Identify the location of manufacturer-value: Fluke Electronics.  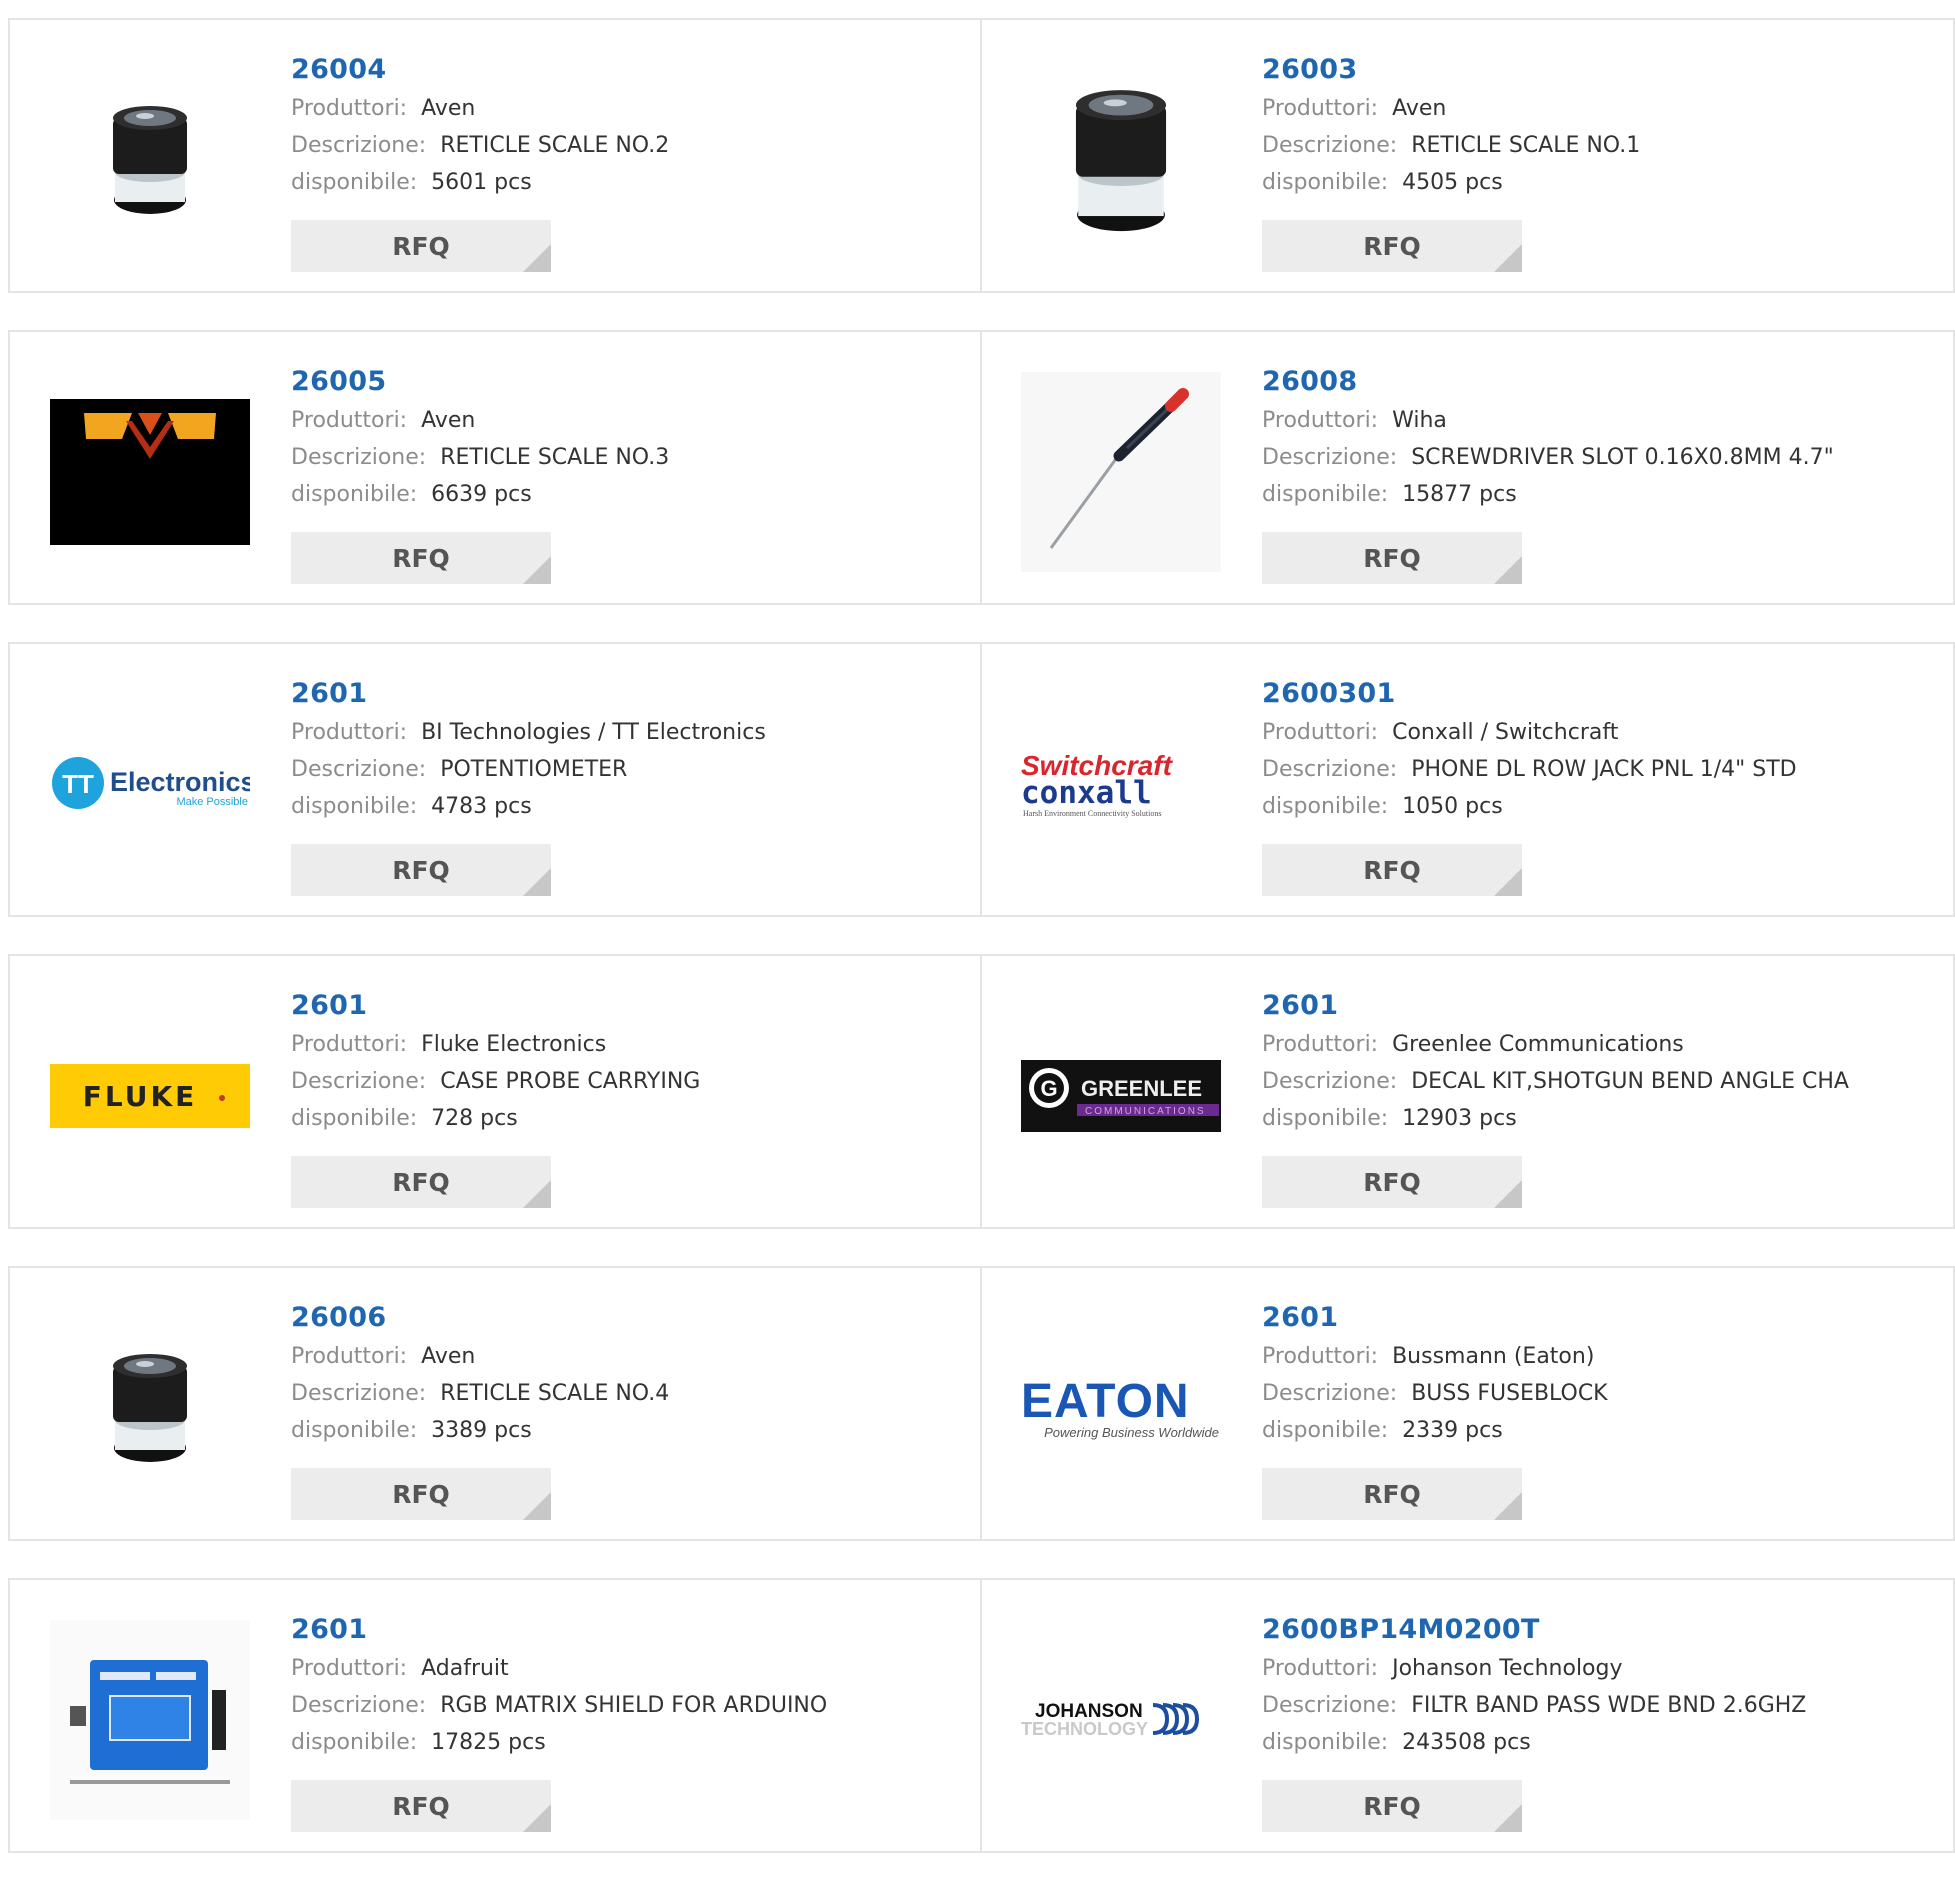
(514, 1044).